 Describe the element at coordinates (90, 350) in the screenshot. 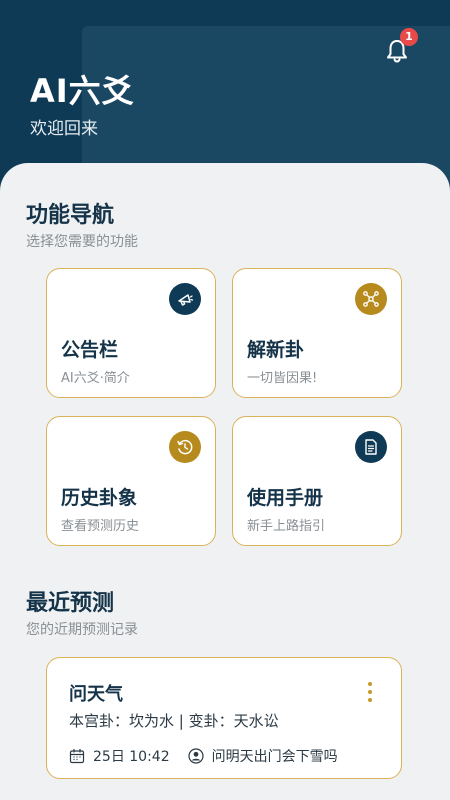

I see `card-title: 公告栏` at that location.